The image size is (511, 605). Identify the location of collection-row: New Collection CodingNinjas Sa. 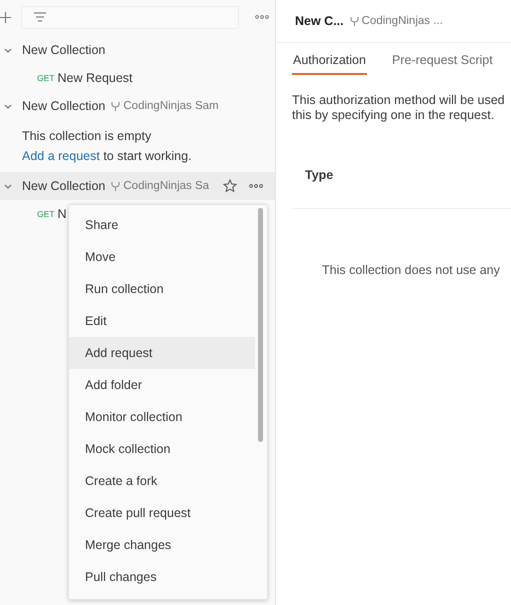
(137, 186).